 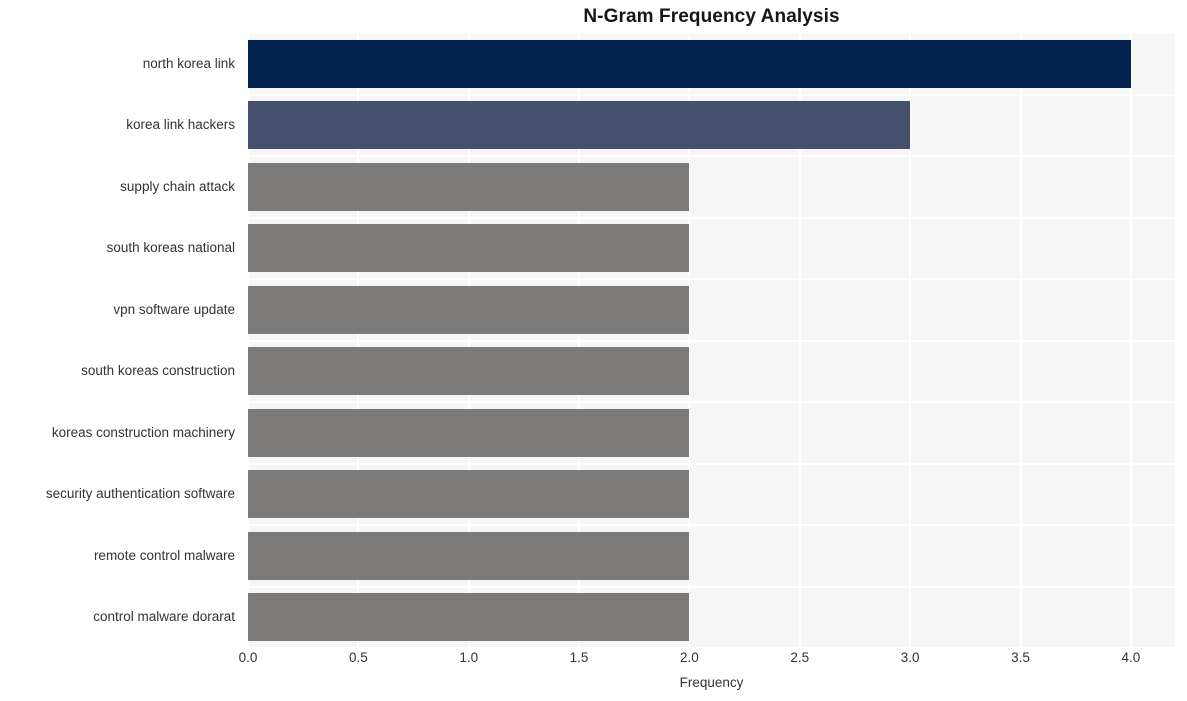 What do you see at coordinates (711, 16) in the screenshot?
I see `chart-title: N-Gram Frequency Analysis` at bounding box center [711, 16].